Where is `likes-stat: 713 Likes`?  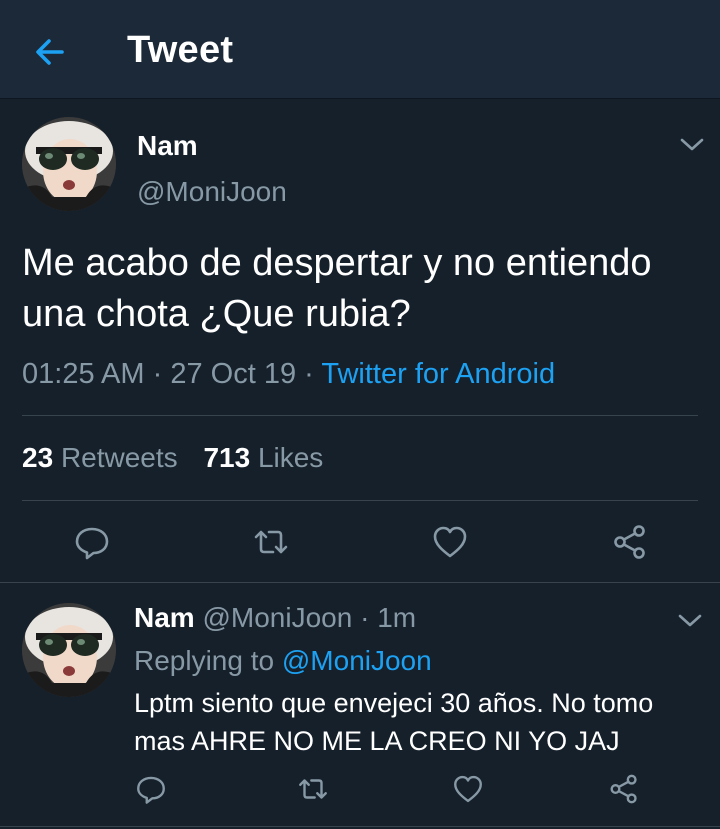
likes-stat: 713 Likes is located at coordinates (263, 457).